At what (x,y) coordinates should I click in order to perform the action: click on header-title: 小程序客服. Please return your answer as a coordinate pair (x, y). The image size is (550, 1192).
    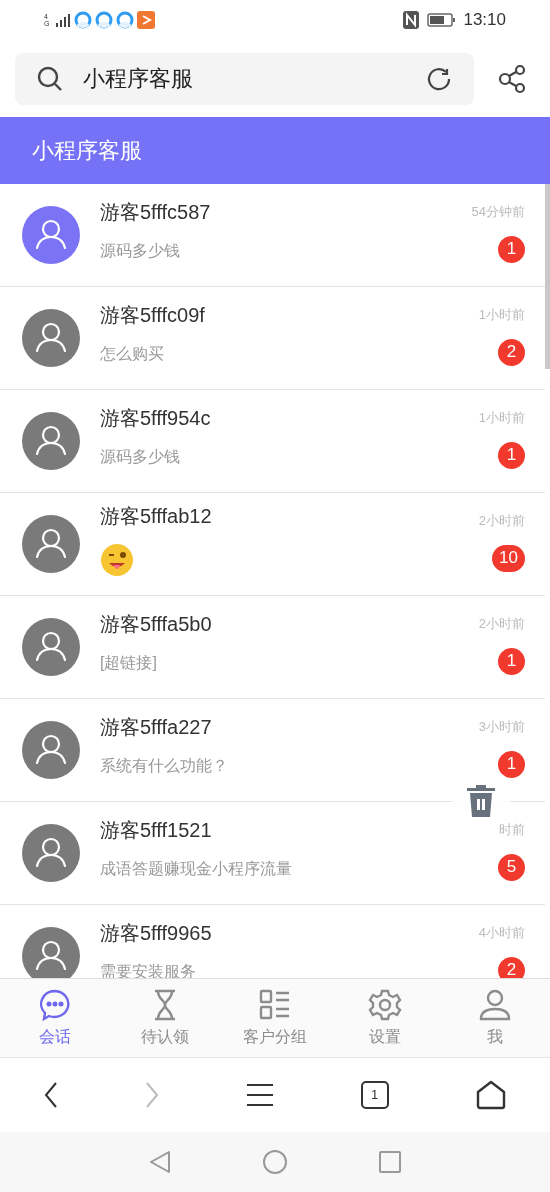
    Looking at the image, I should click on (87, 151).